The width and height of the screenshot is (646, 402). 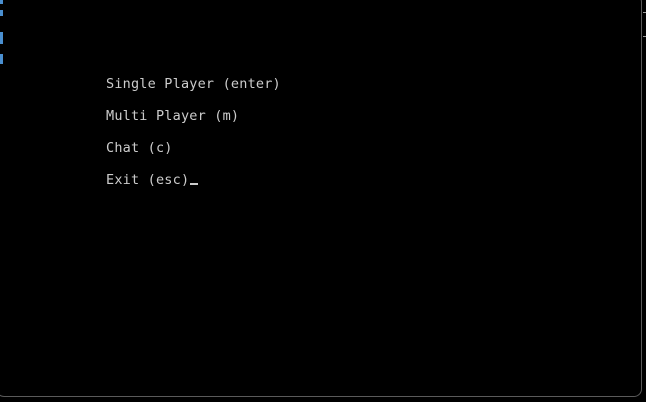 What do you see at coordinates (1, 40) in the screenshot?
I see `background-window-edge` at bounding box center [1, 40].